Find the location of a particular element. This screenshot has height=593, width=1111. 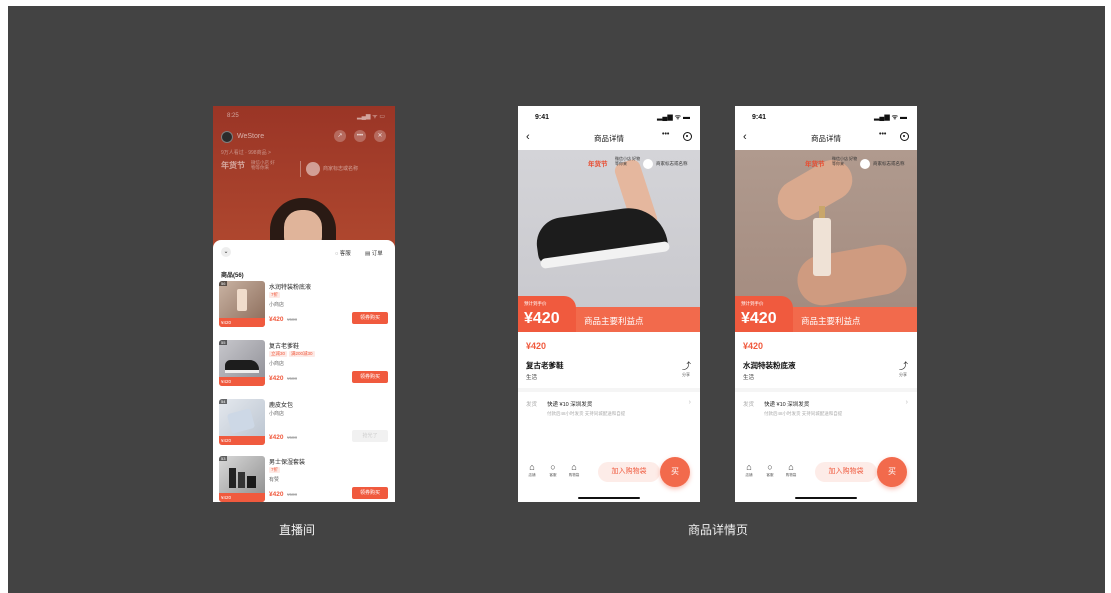

list-item: 53 ¥420 男士保湿套装 7折 有赞 ¥420 ¥588 领券购买 is located at coordinates (304, 479).